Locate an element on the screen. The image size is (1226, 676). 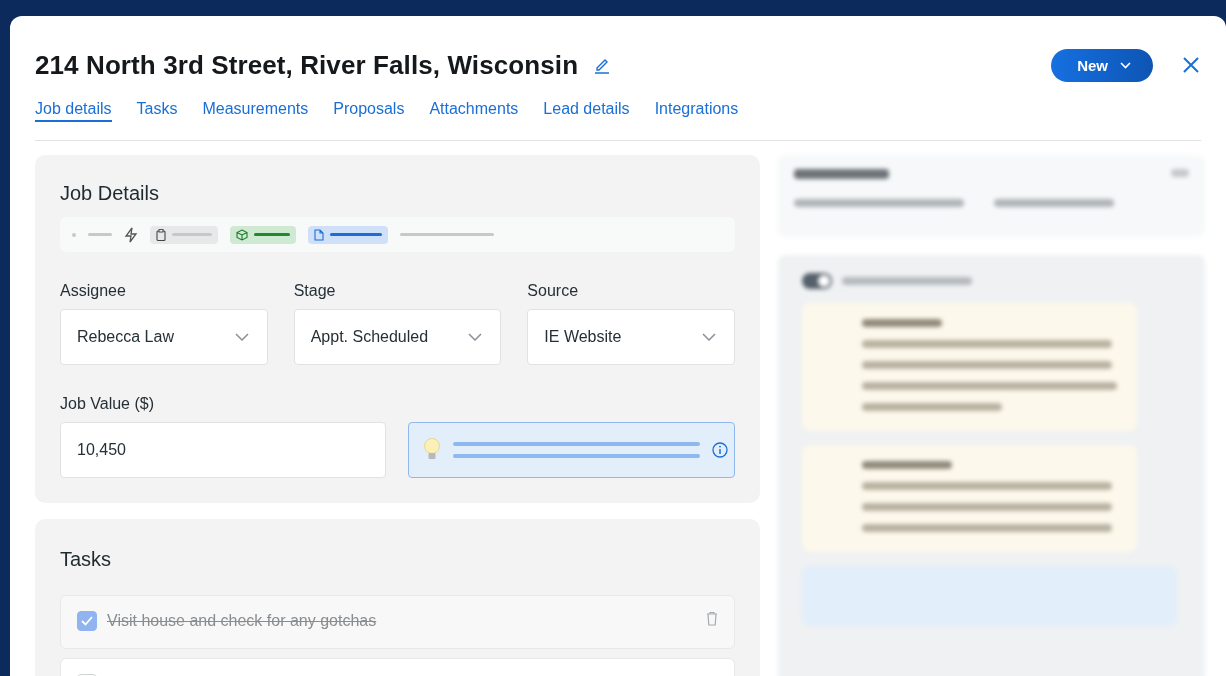
new-button: New is located at coordinates (1102, 65).